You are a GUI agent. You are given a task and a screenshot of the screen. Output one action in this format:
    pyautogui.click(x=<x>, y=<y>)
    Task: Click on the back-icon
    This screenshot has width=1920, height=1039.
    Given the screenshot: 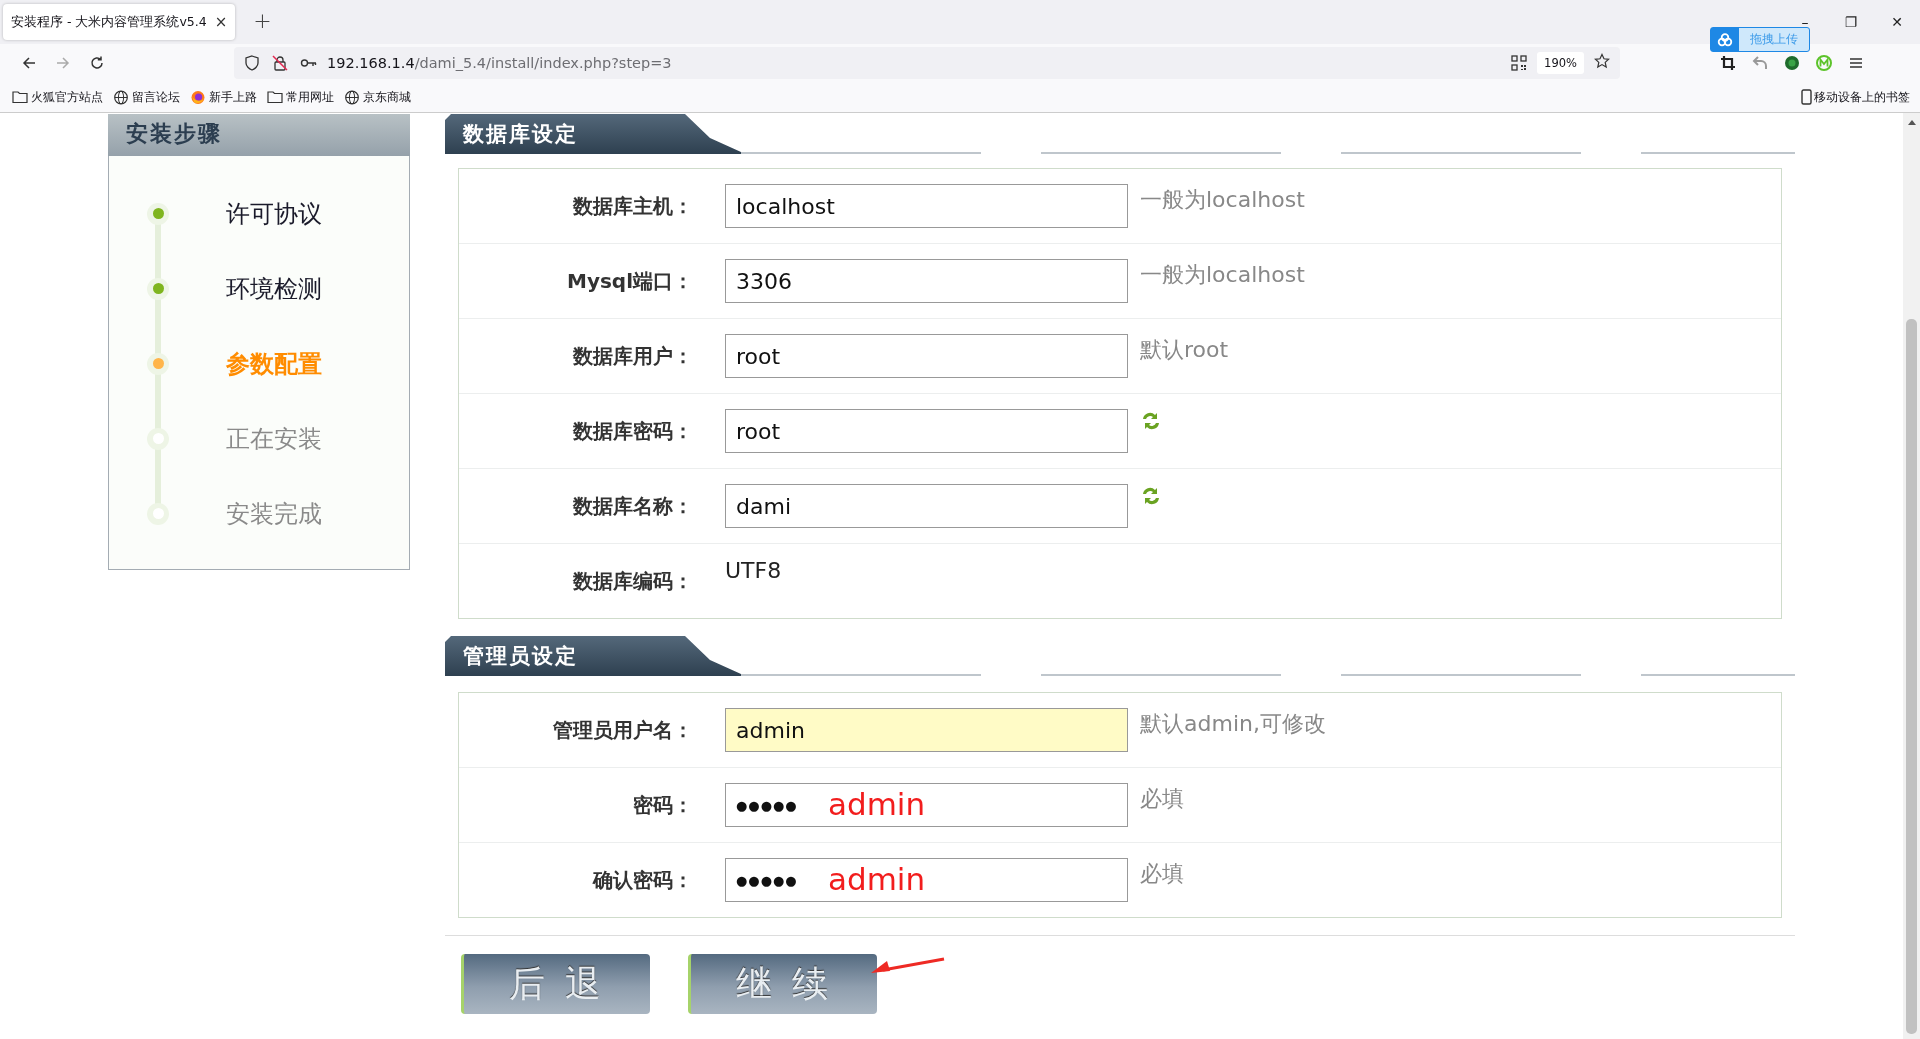 What is the action you would take?
    pyautogui.click(x=29, y=63)
    